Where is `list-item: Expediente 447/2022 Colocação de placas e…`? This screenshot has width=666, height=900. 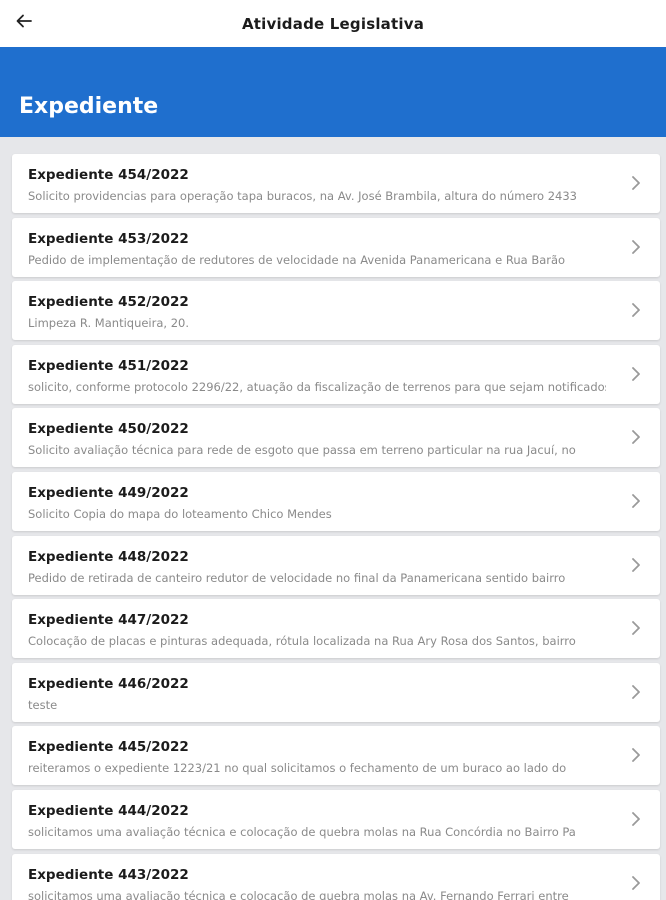 list-item: Expediente 447/2022 Colocação de placas e… is located at coordinates (336, 629).